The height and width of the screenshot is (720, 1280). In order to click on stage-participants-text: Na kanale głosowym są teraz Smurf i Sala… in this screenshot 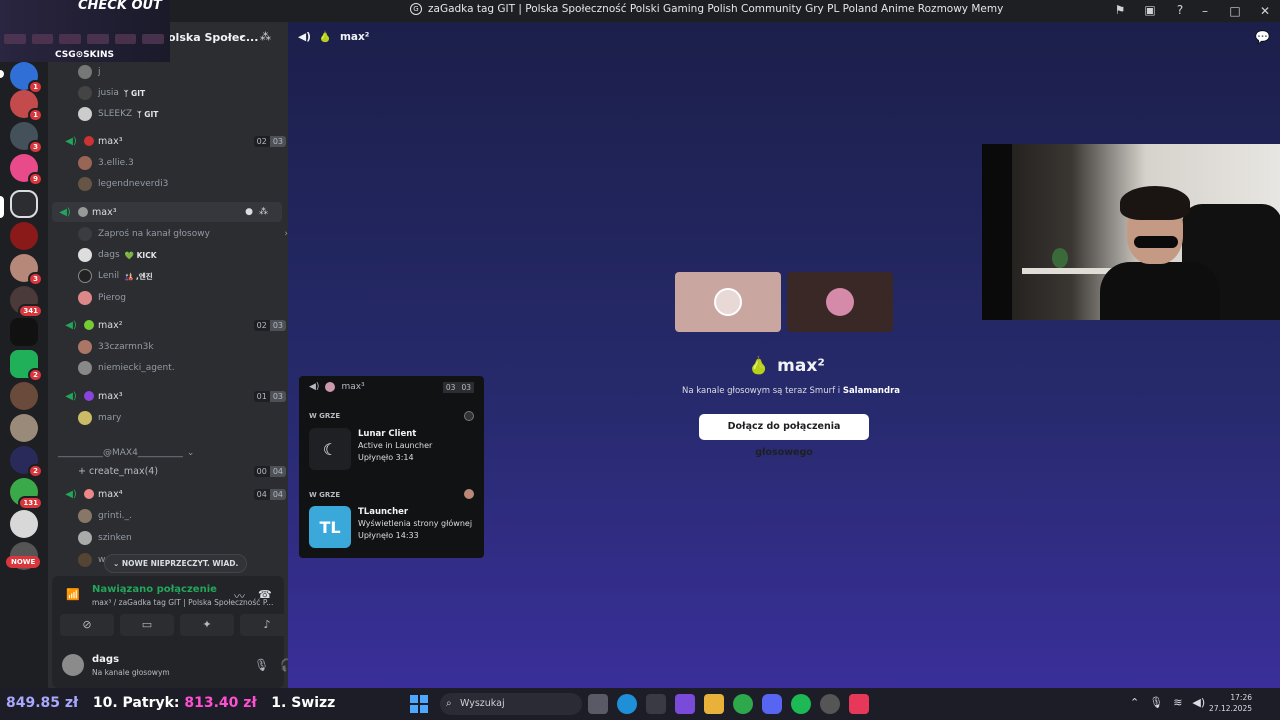, I will do `click(791, 391)`.